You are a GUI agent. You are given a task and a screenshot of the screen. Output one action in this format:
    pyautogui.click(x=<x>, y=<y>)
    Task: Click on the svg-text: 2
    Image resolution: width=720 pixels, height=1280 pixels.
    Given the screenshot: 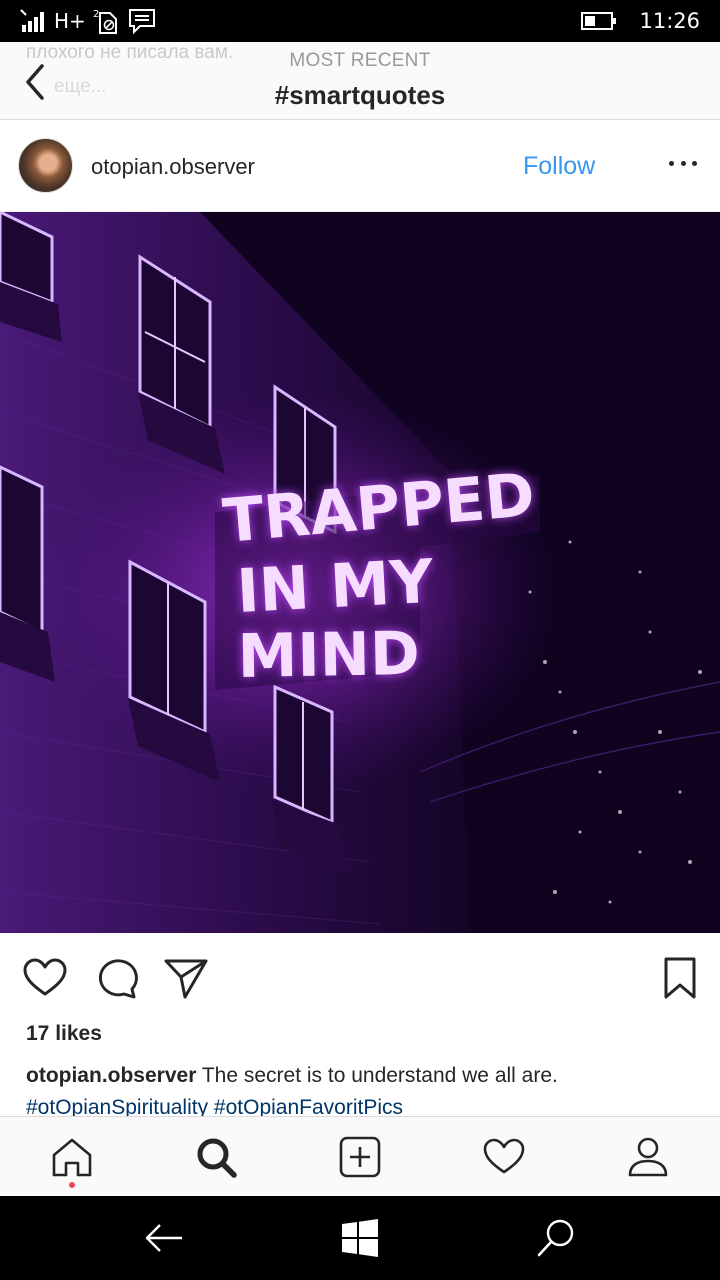 What is the action you would take?
    pyautogui.click(x=96, y=14)
    